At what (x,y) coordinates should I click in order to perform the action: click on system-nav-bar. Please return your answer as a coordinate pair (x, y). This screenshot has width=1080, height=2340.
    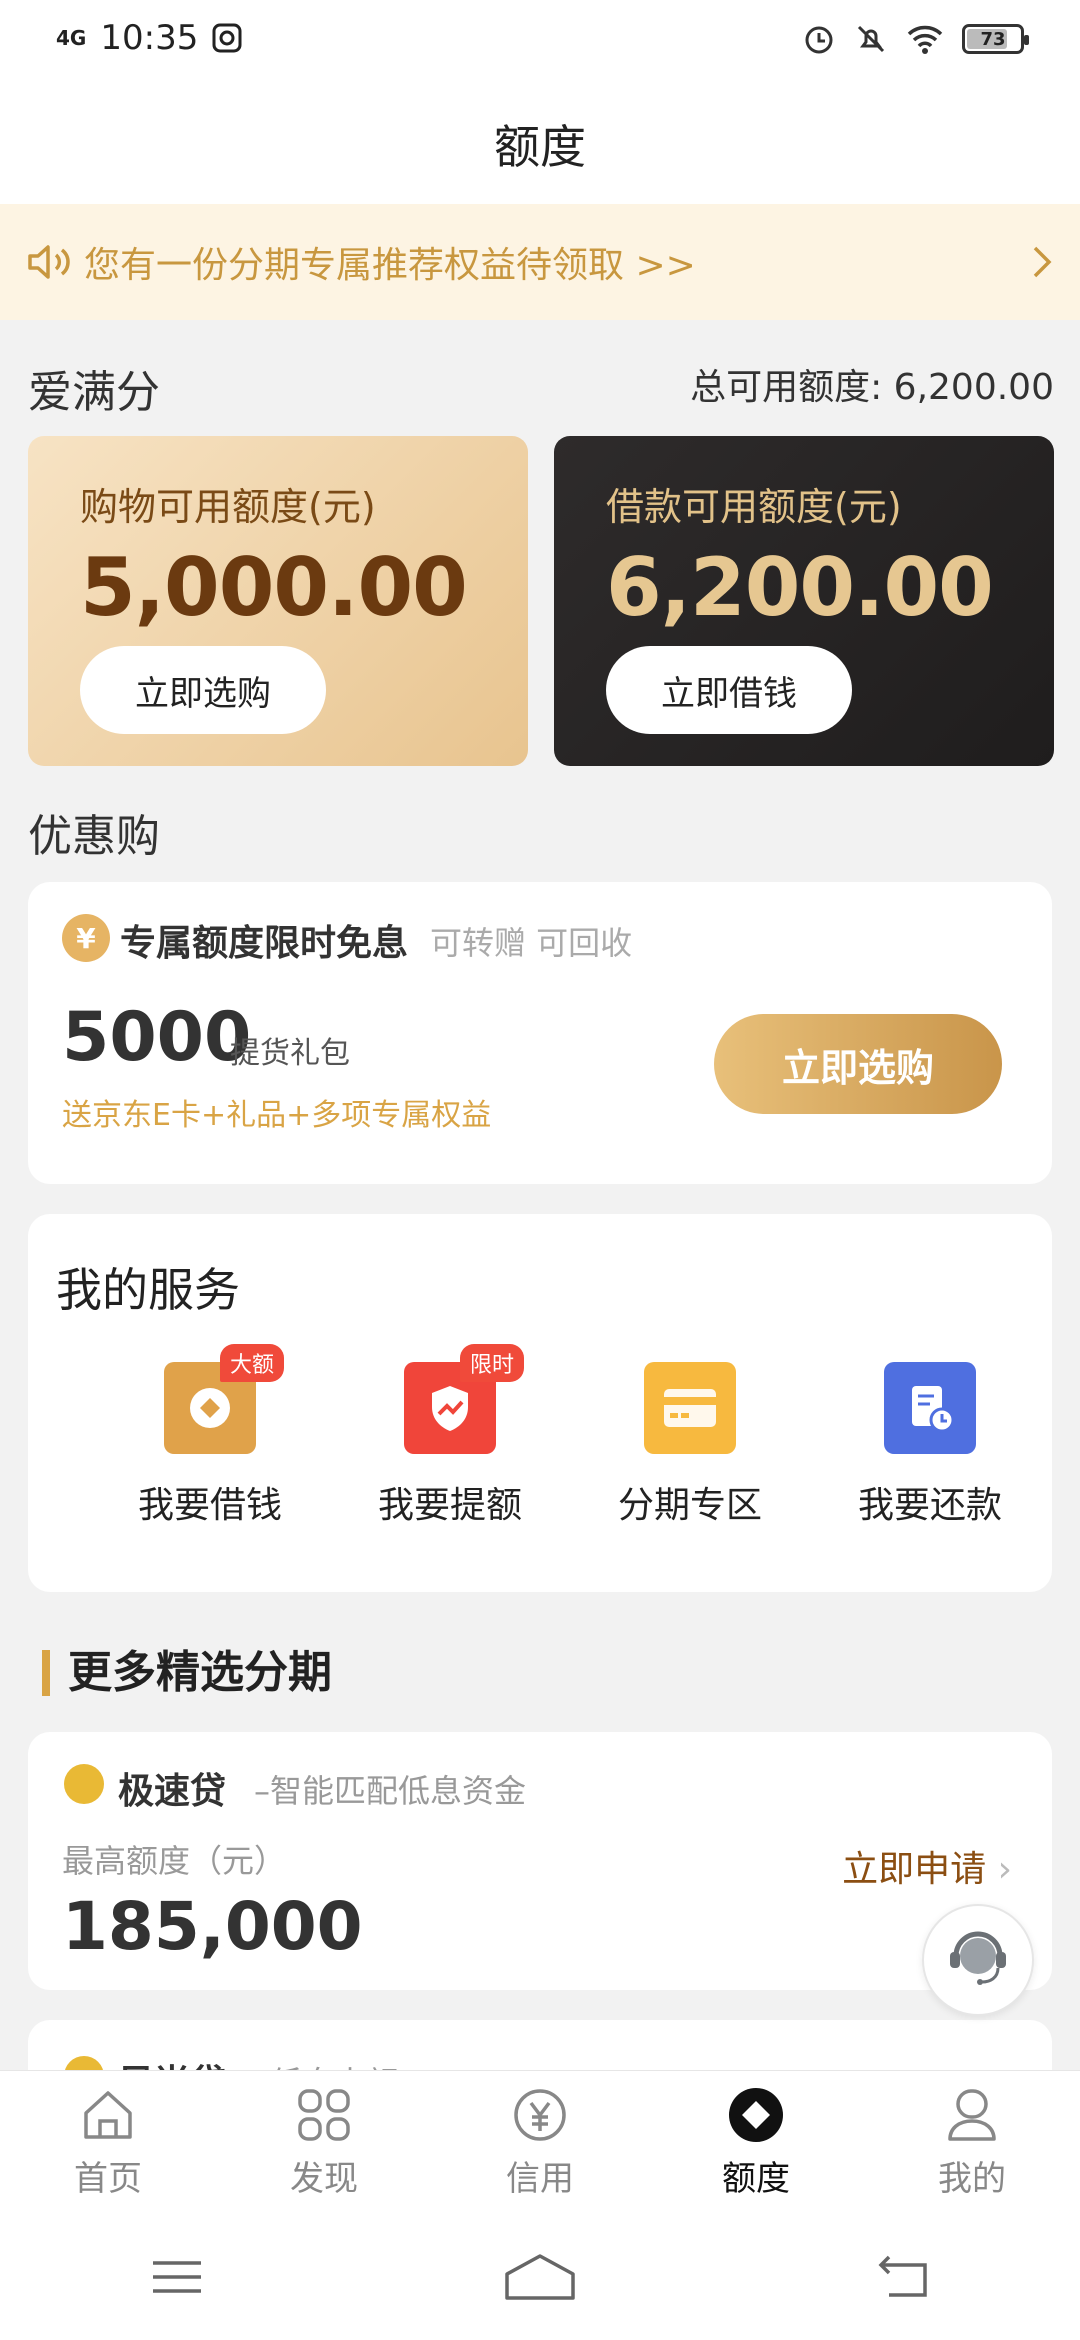
    Looking at the image, I should click on (540, 2277).